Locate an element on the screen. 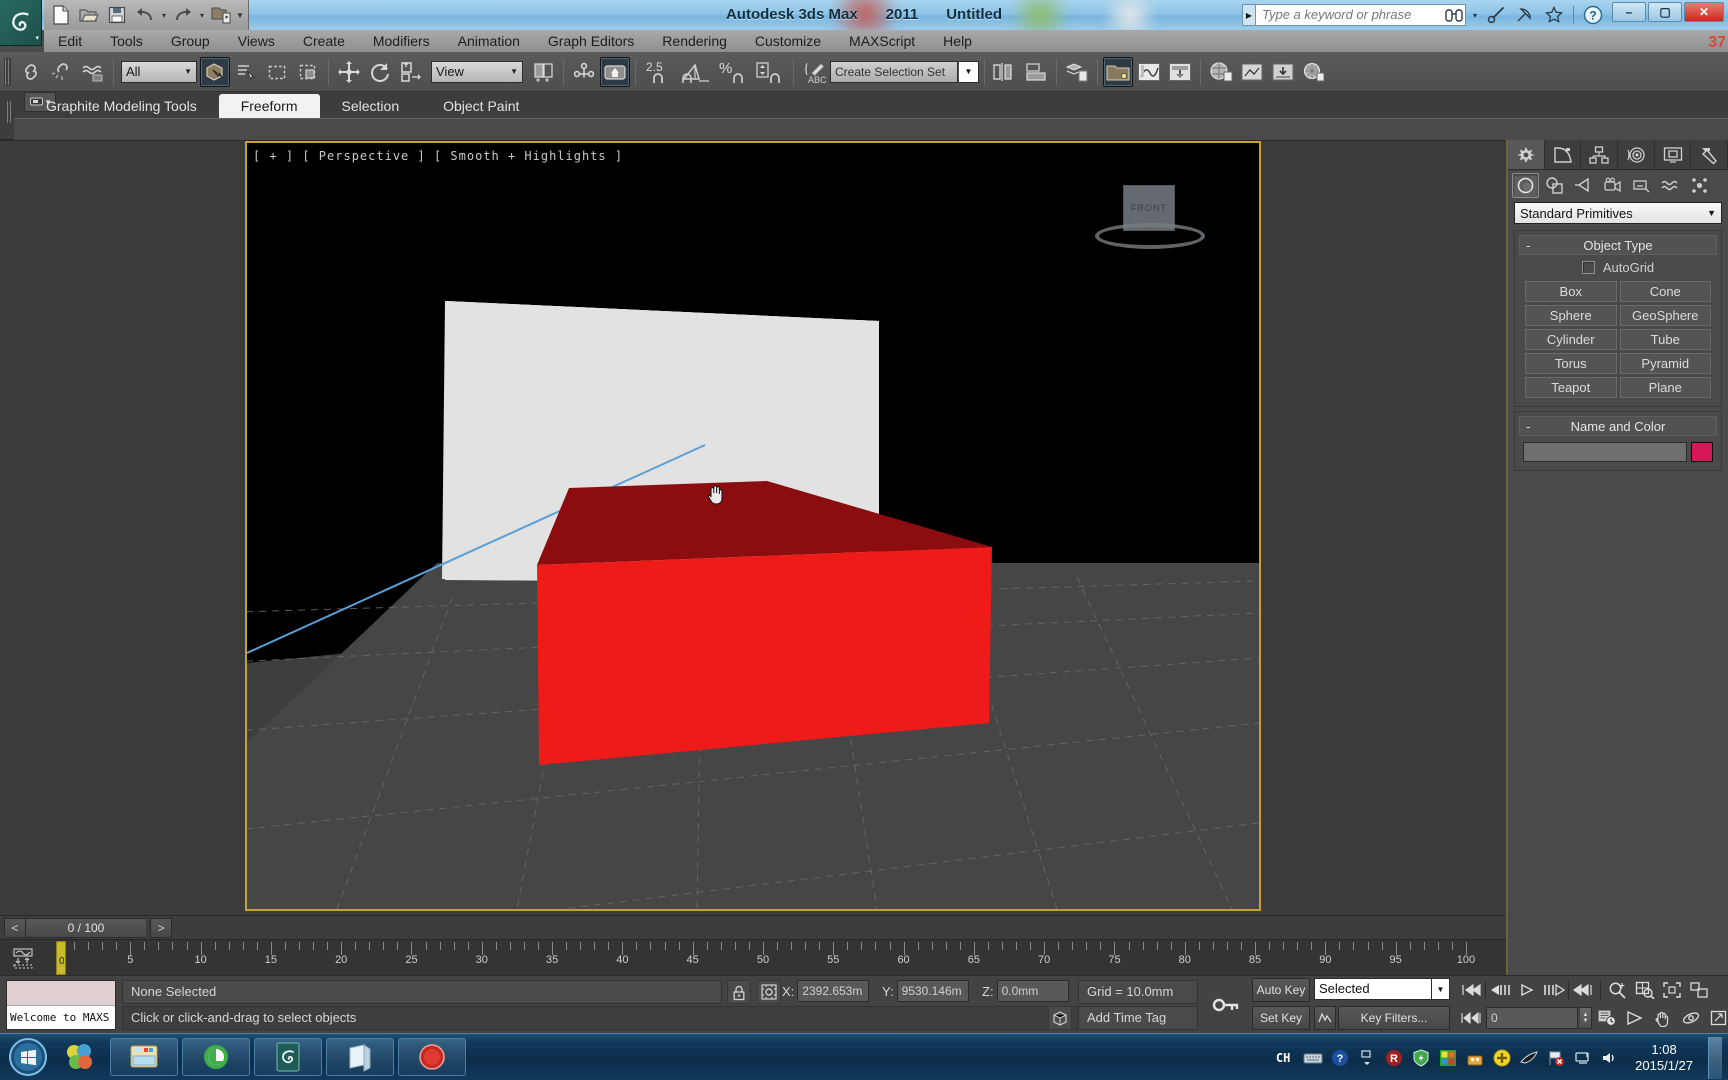 This screenshot has width=1728, height=1080. zoom-region-icon is located at coordinates (1699, 990).